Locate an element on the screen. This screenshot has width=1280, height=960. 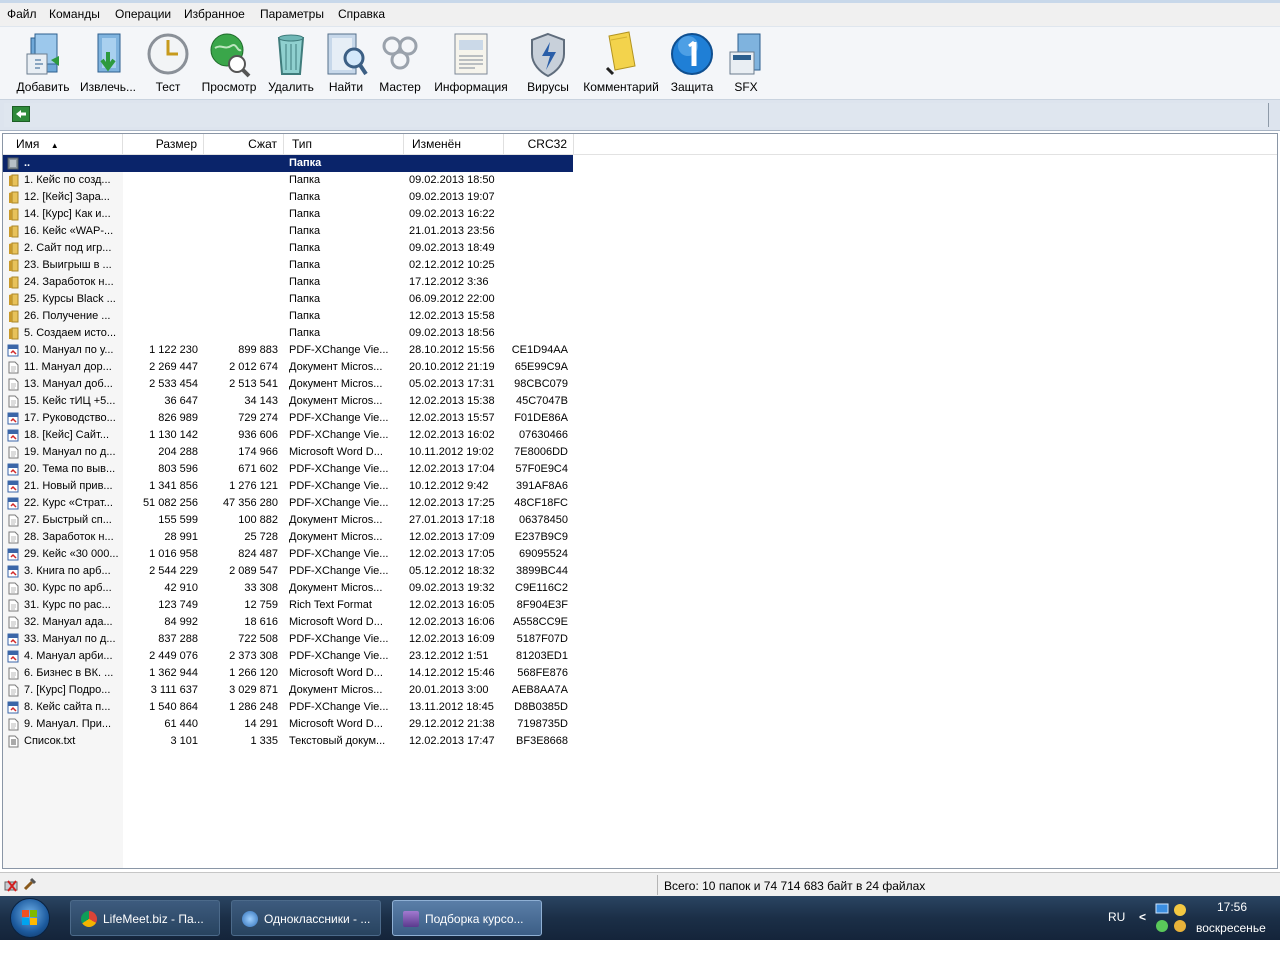
file-crc is located at coordinates (535, 180).